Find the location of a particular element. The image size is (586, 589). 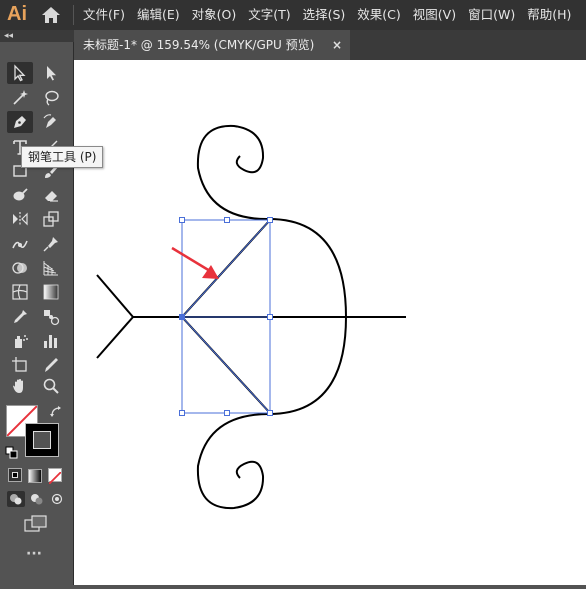

bottom-spiral-stroke is located at coordinates (233, 461).